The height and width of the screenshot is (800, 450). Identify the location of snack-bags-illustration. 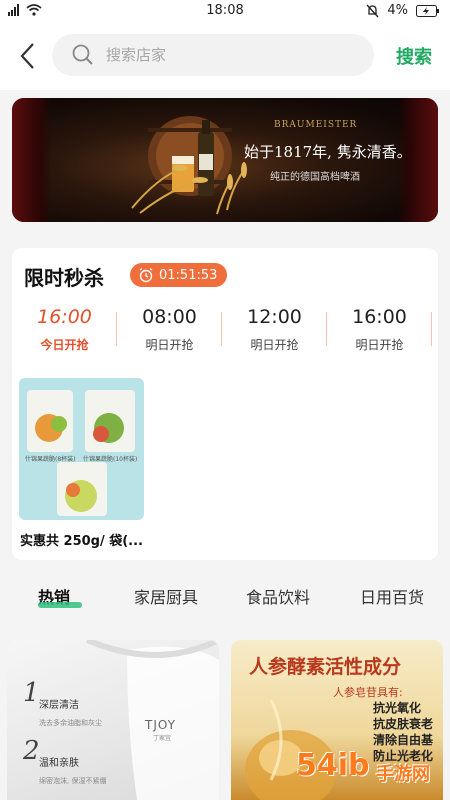
(81, 453).